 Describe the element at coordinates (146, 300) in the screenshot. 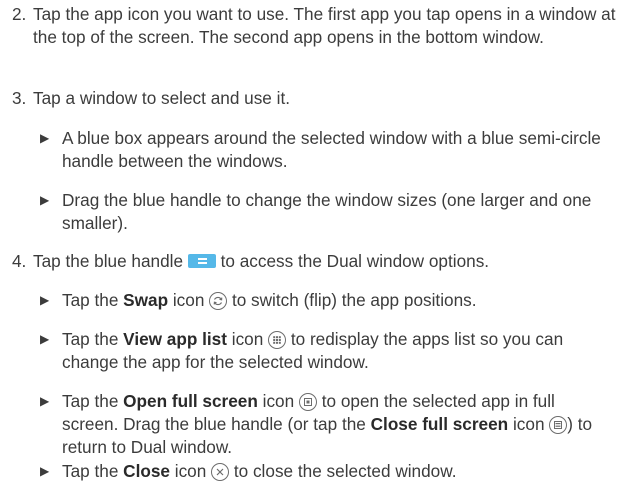

I see `swap-label: Swap` at that location.